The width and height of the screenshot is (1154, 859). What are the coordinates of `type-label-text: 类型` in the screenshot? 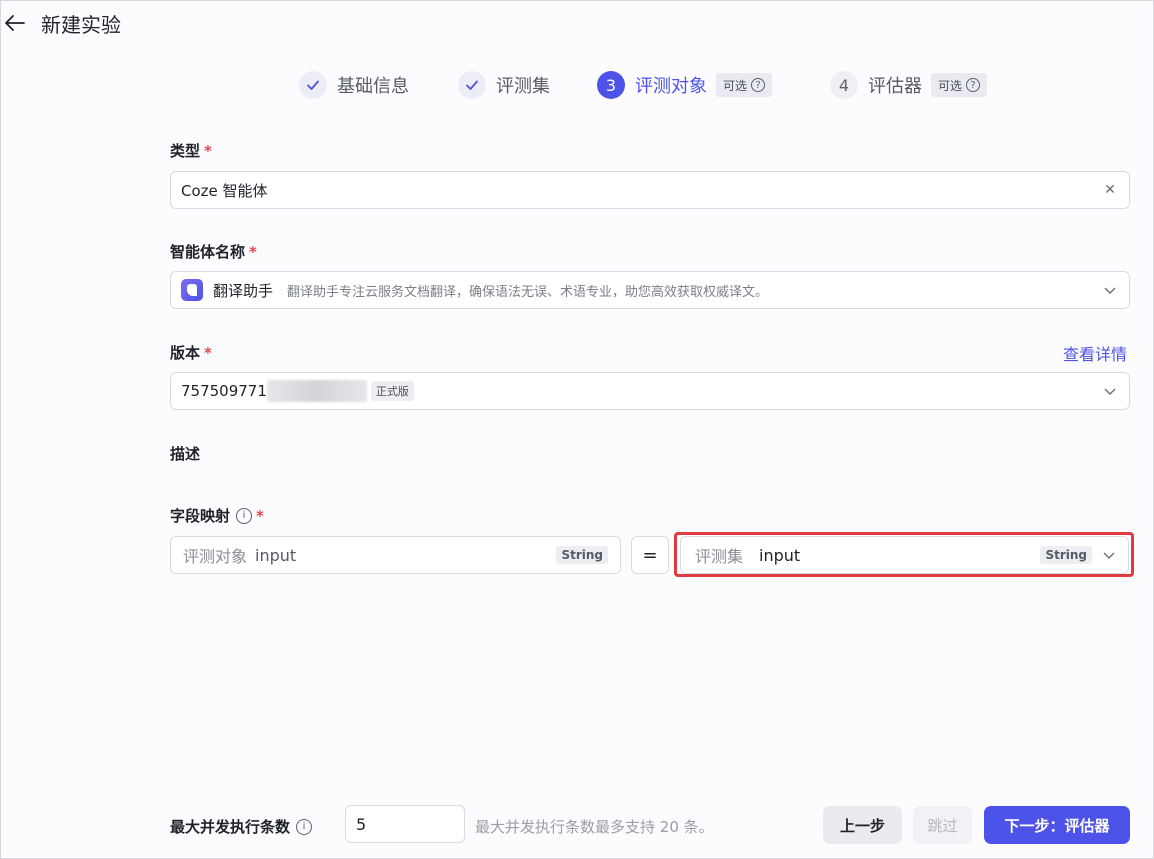 It's located at (185, 151).